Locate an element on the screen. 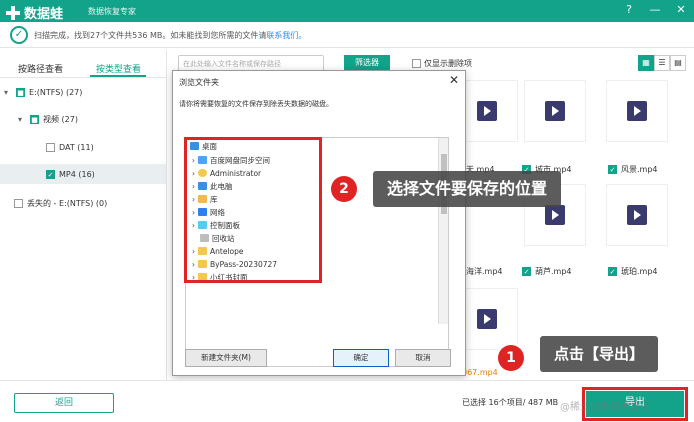 This screenshot has width=694, height=422. new-folder-button: 新建文件夹(M) is located at coordinates (226, 358).